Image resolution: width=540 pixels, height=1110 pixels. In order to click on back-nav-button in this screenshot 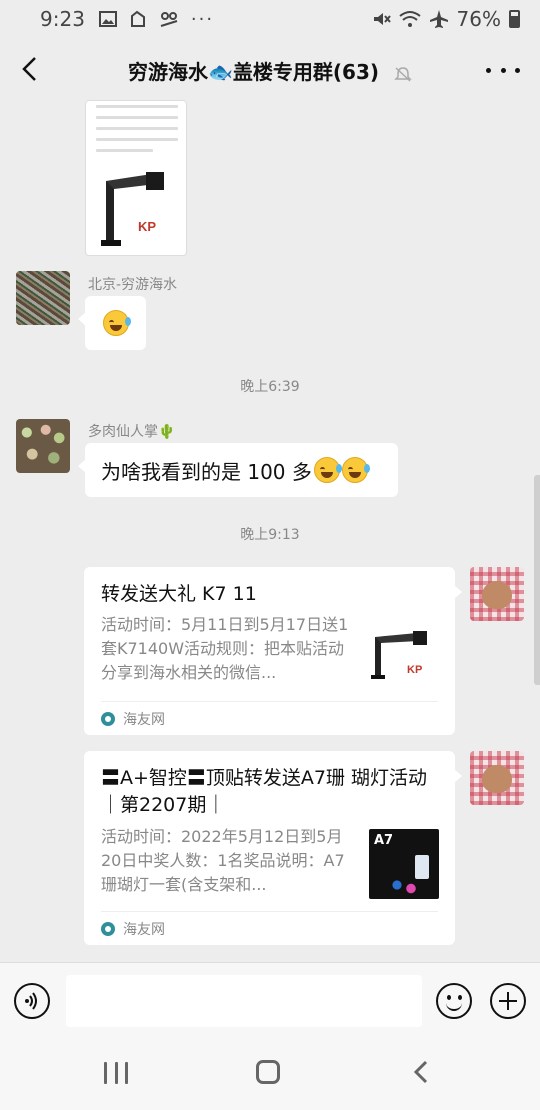, I will do `click(422, 1072)`.